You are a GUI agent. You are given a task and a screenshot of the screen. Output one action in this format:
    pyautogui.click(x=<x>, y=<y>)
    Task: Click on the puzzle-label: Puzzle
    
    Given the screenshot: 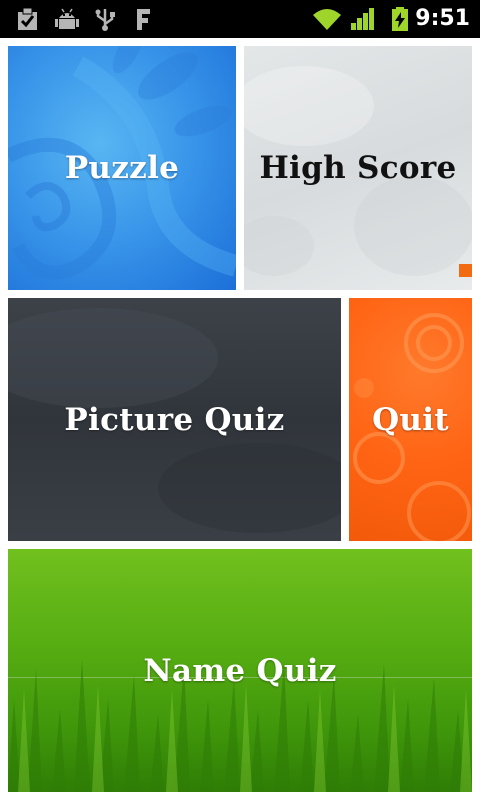 What is the action you would take?
    pyautogui.click(x=122, y=168)
    